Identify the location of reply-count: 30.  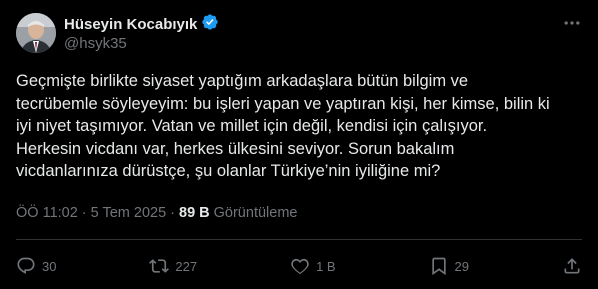
(49, 266).